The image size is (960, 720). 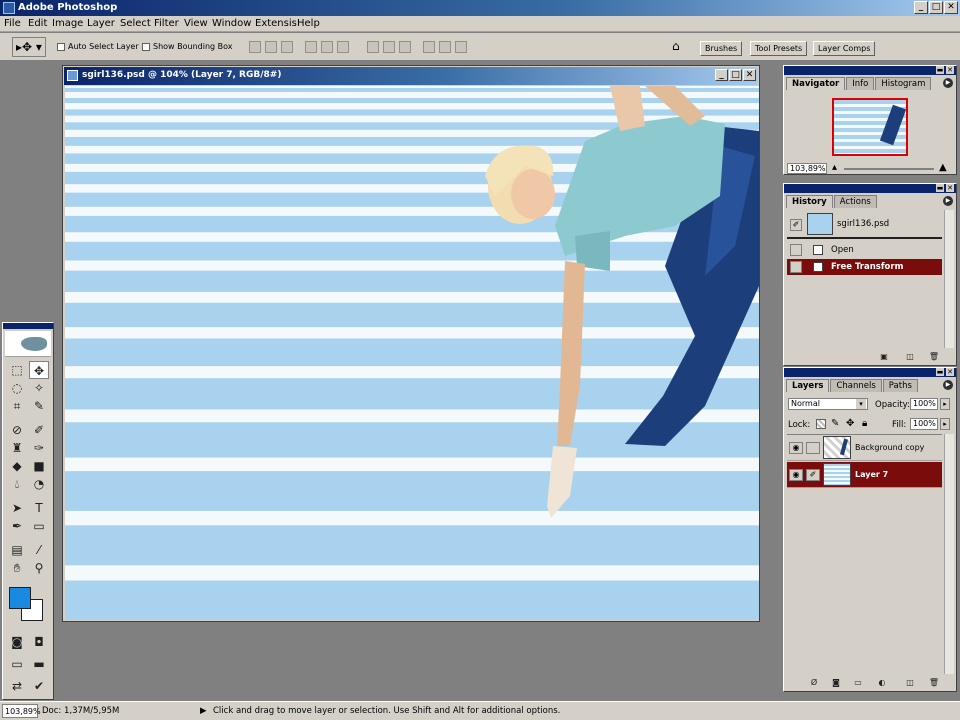 I want to click on align-top-button, so click(x=255, y=47).